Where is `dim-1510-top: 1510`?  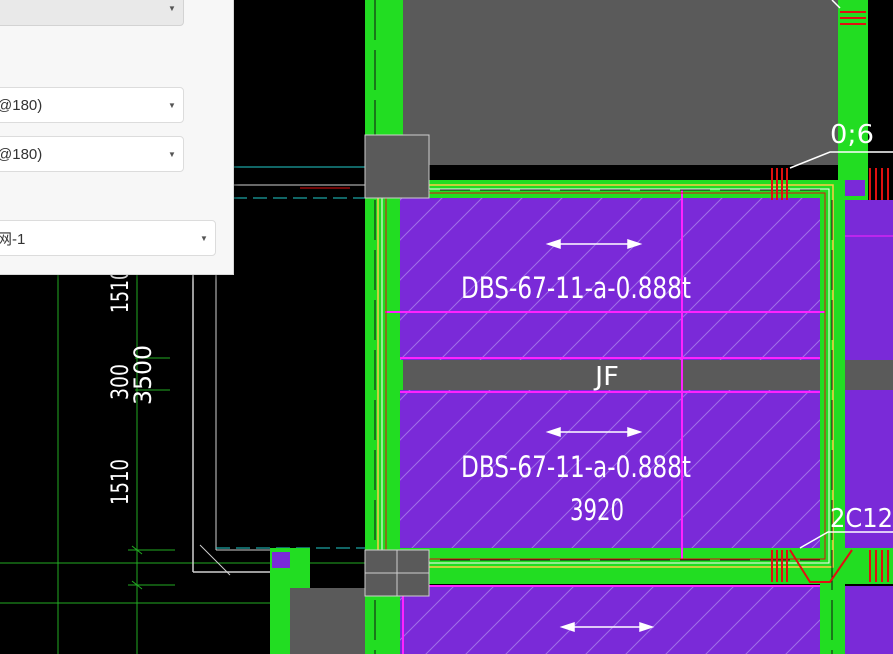
dim-1510-top: 1510 is located at coordinates (120, 291).